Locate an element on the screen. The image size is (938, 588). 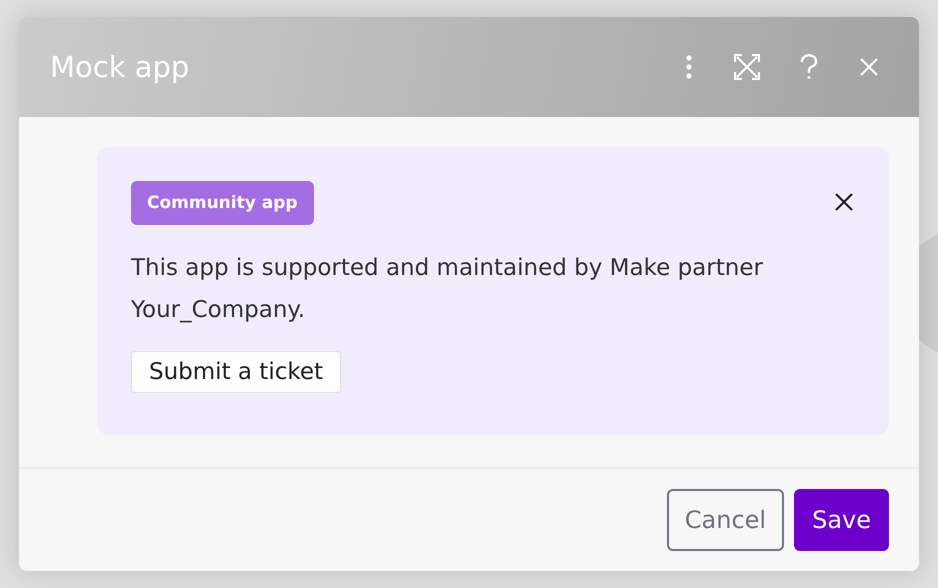
window-title: Mock app is located at coordinates (120, 67).